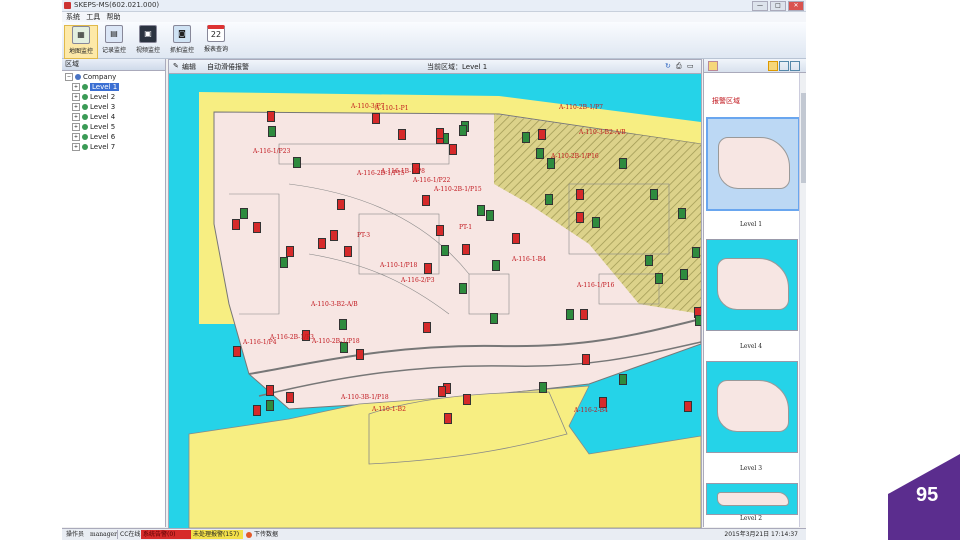 This screenshot has width=960, height=542. I want to click on record-monitor-button: ▤ 记录监控, so click(114, 41).